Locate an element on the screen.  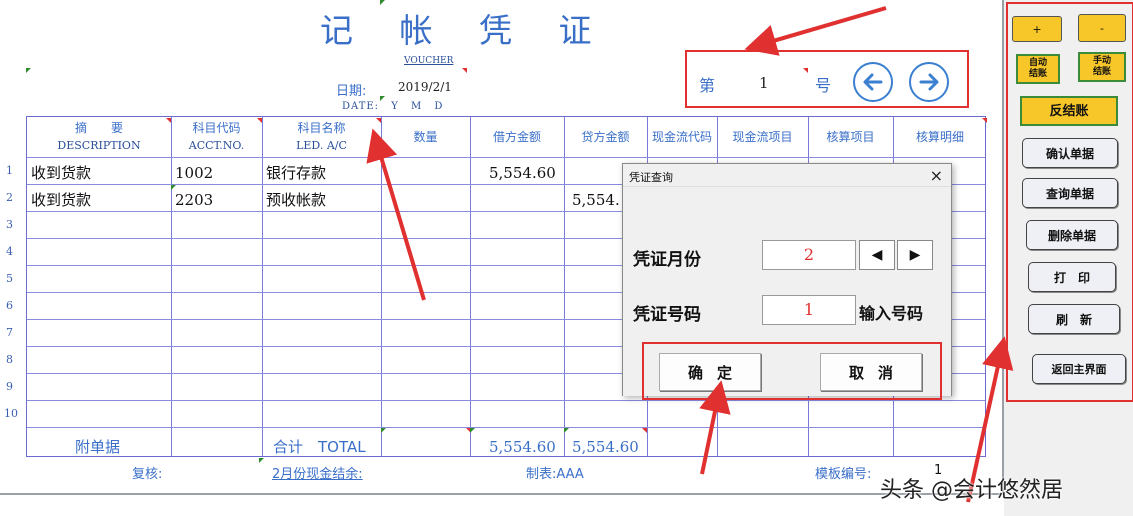
column-header-credit: 贷方金额 is located at coordinates (605, 137).